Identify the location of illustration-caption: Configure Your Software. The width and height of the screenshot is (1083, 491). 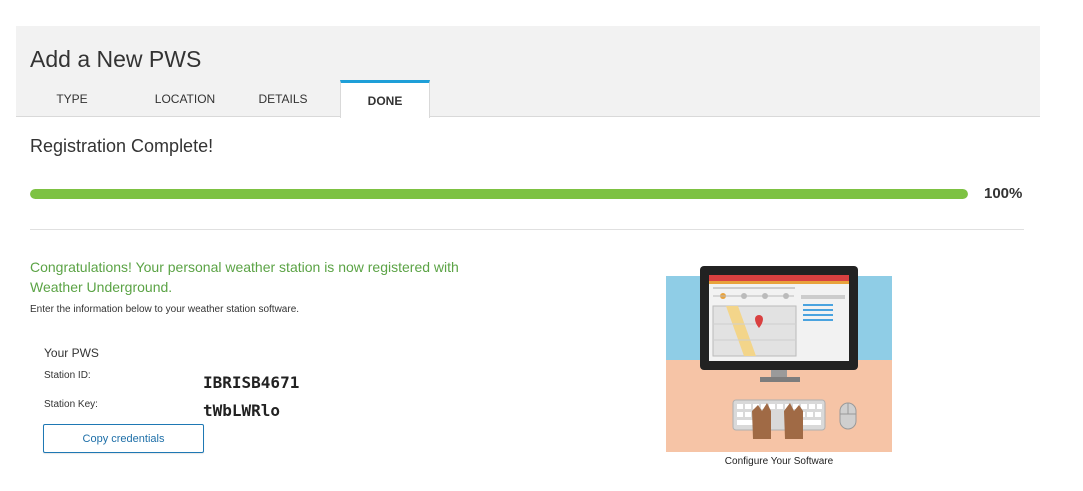
(779, 461).